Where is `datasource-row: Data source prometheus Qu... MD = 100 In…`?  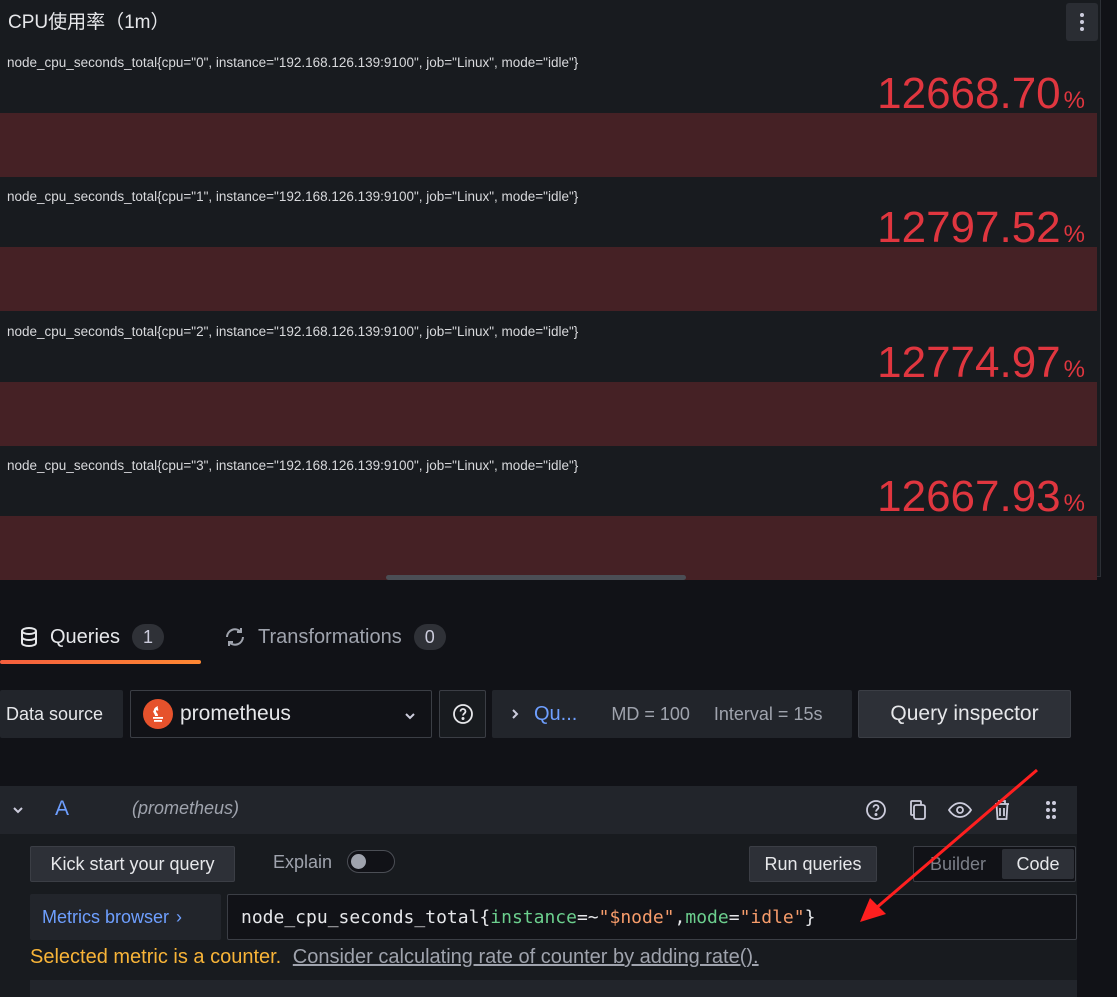
datasource-row: Data source prometheus Qu... MD = 100 In… is located at coordinates (558, 714).